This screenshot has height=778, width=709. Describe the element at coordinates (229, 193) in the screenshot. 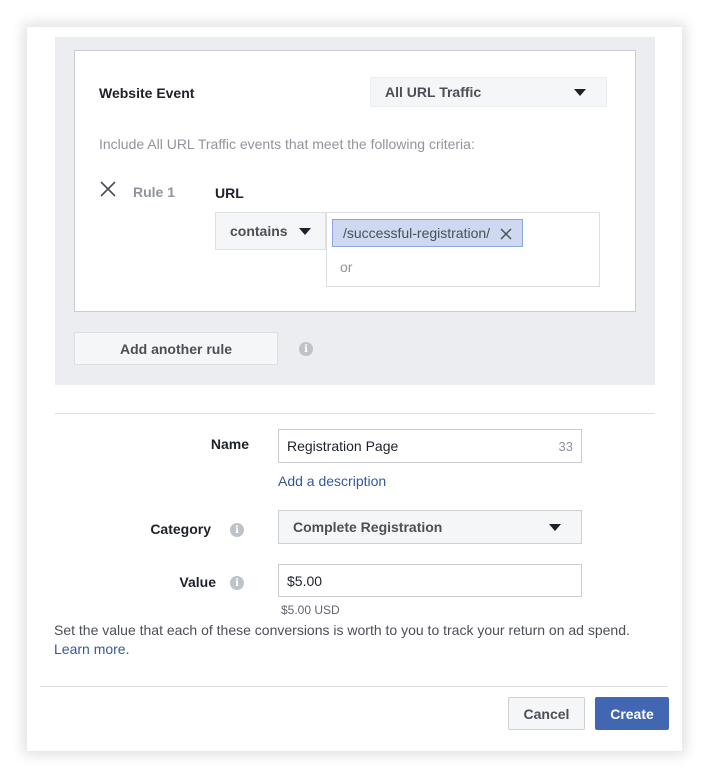

I see `rule-field-label: URL` at that location.